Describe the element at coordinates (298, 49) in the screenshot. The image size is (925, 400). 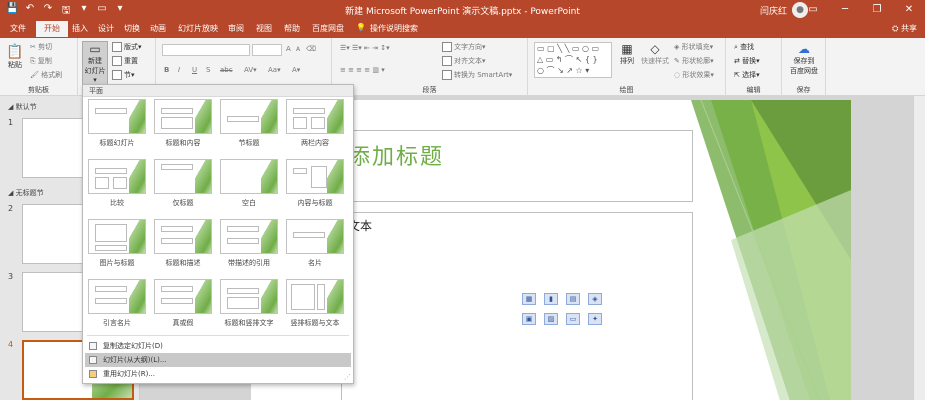
I see `font-shrink-button: A` at that location.